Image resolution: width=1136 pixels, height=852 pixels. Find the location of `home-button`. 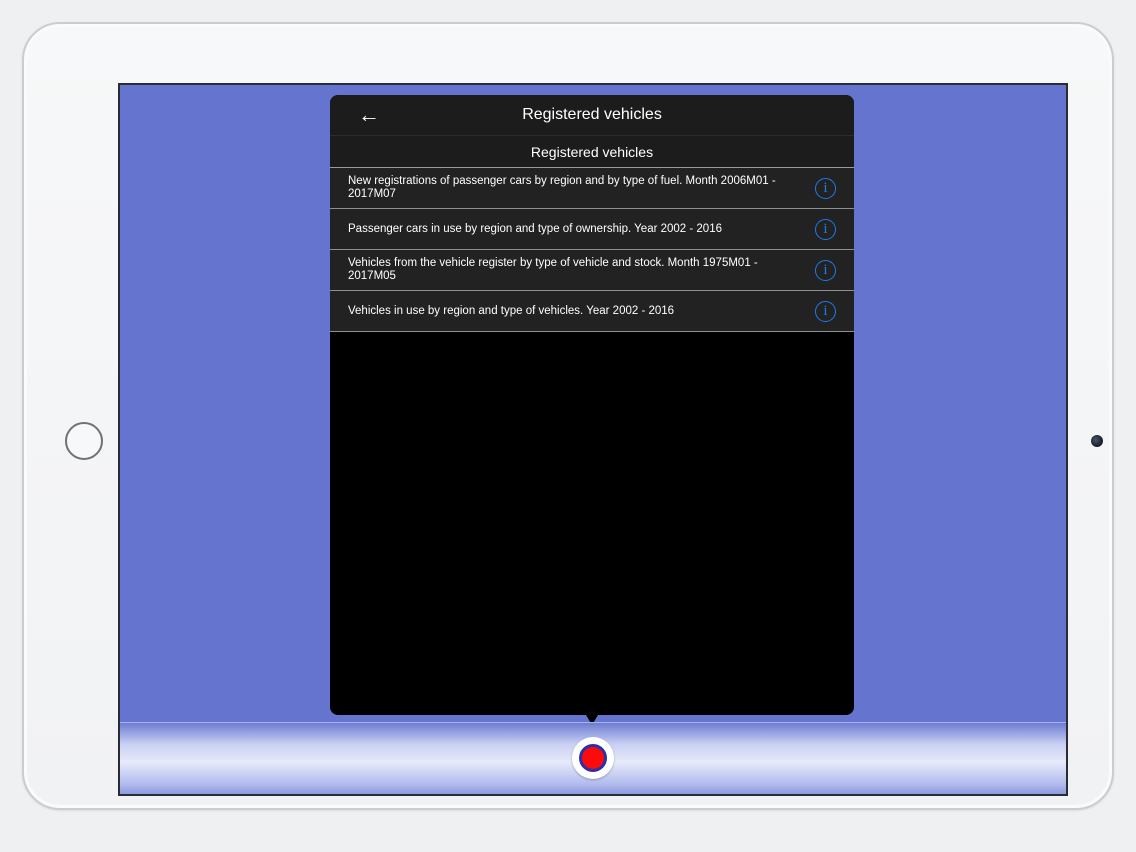

home-button is located at coordinates (84, 441).